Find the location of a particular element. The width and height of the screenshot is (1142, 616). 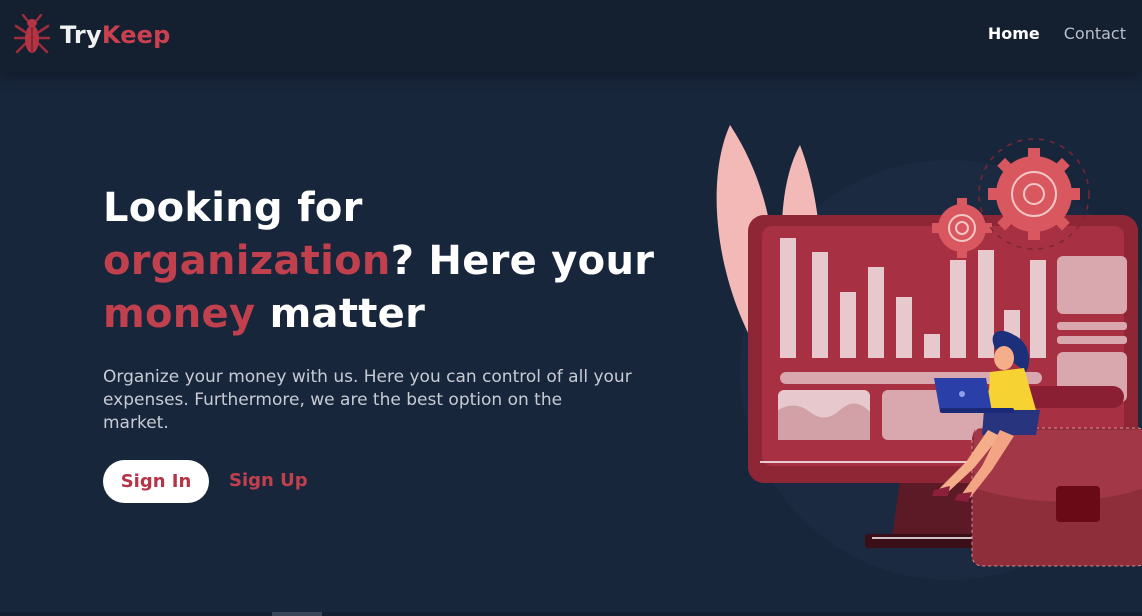

brand-name-part2: Keep is located at coordinates (136, 35).